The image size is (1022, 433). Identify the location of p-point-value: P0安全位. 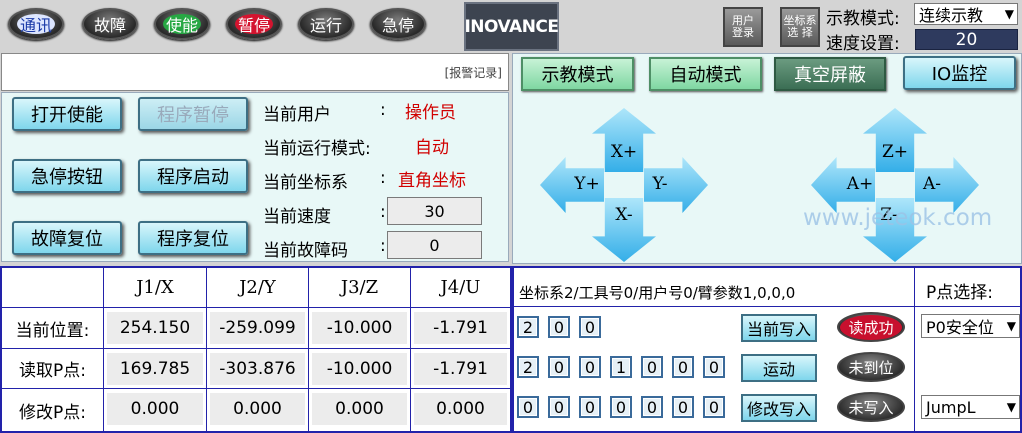
(960, 327).